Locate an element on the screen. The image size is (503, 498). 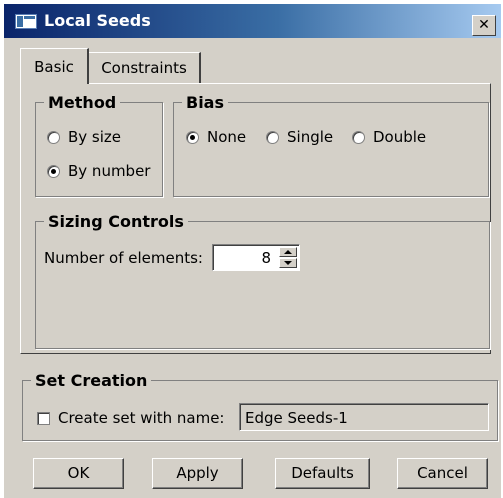
cancel-button: Cancel is located at coordinates (442, 473).